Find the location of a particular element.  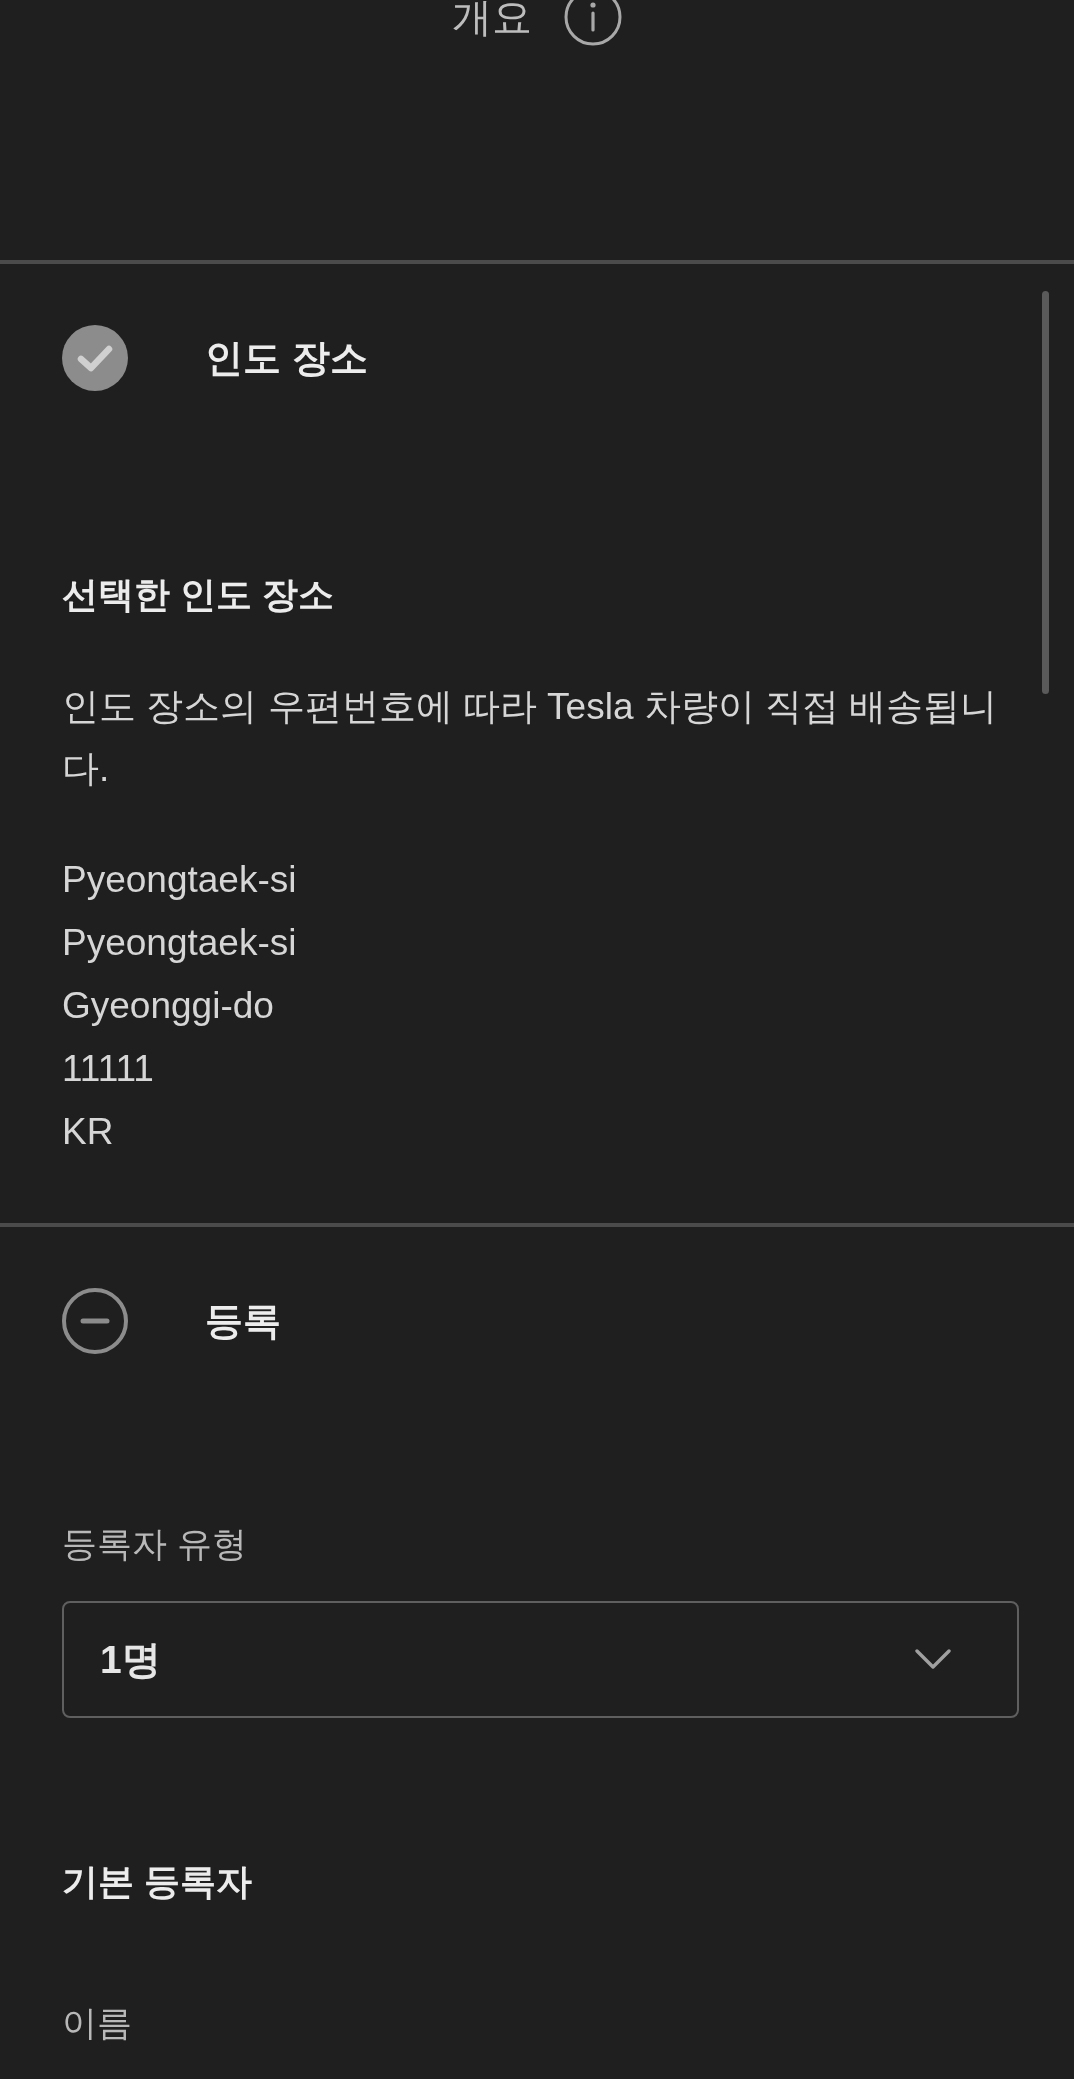

subheading: 기본 등록자 is located at coordinates (157, 1882).